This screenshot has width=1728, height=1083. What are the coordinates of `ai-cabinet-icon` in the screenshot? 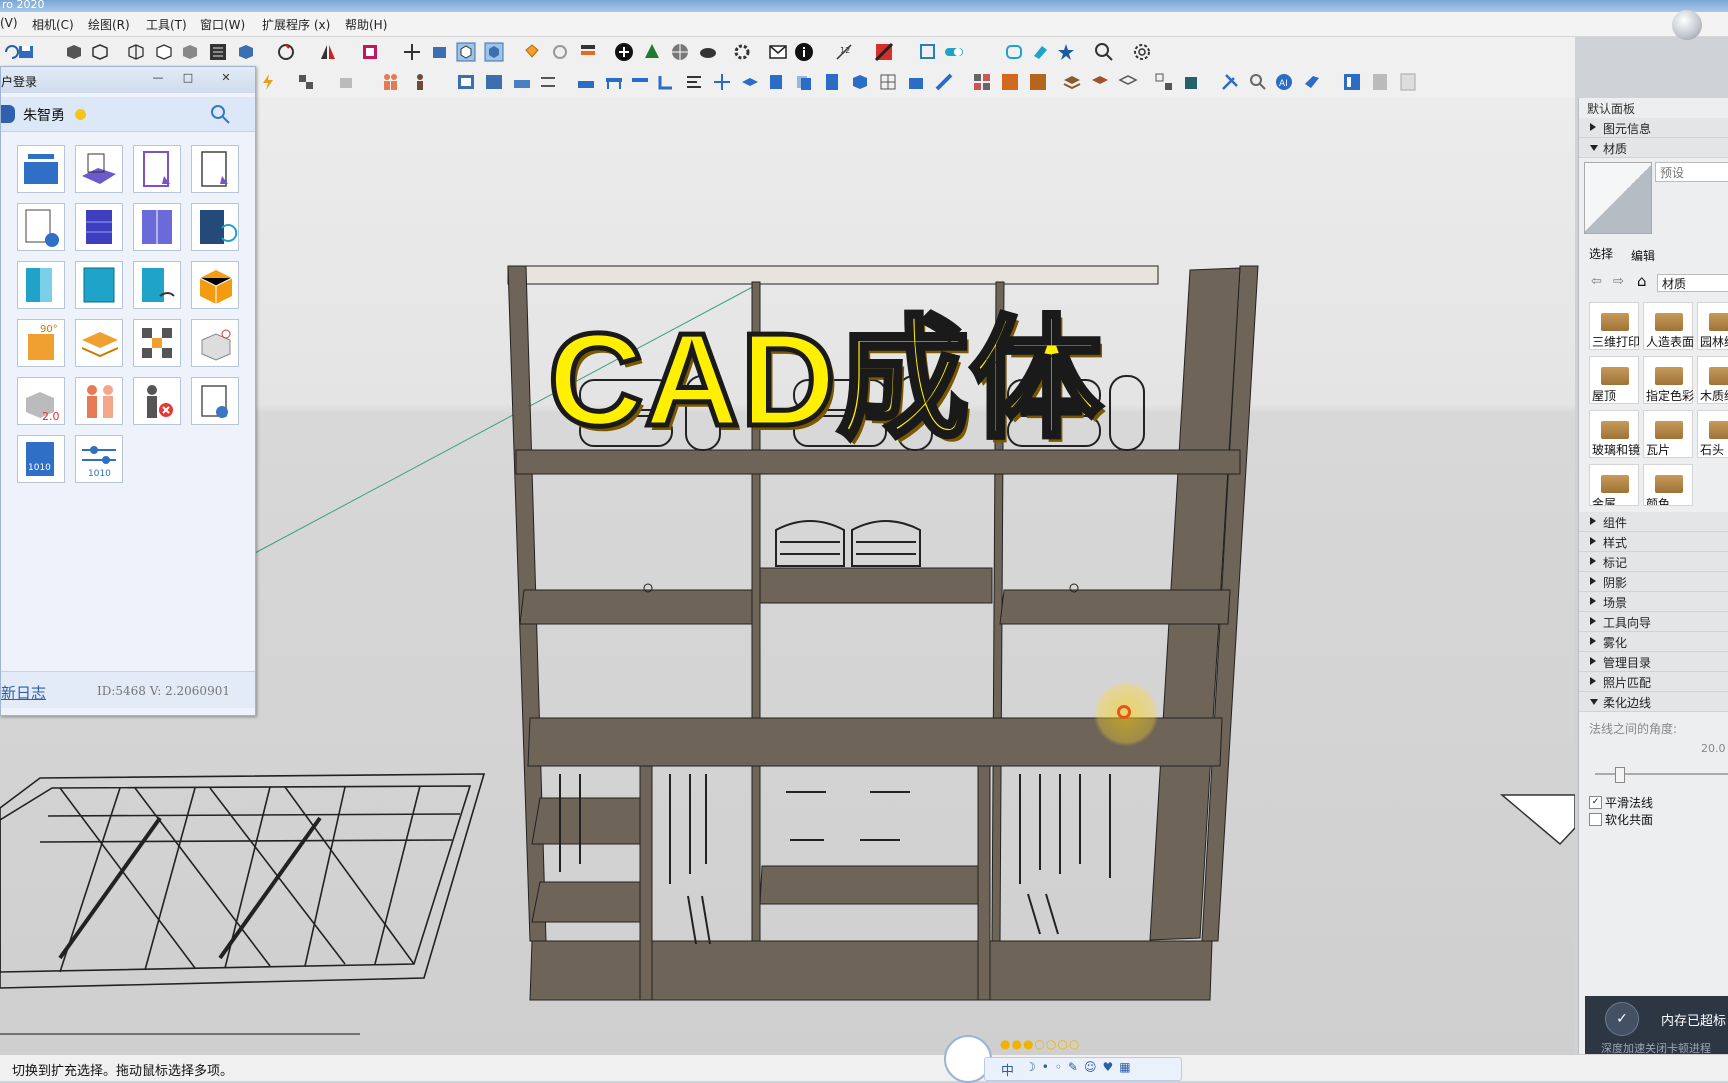 It's located at (41, 227).